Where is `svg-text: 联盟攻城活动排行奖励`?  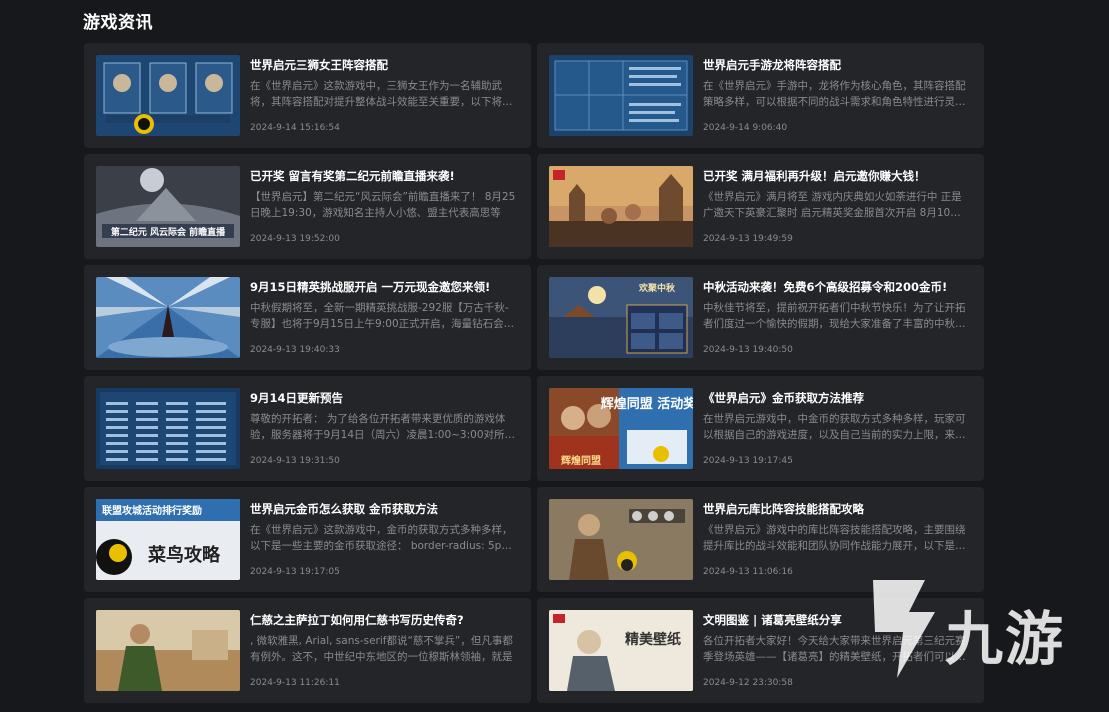 svg-text: 联盟攻城活动排行奖励 is located at coordinates (152, 510).